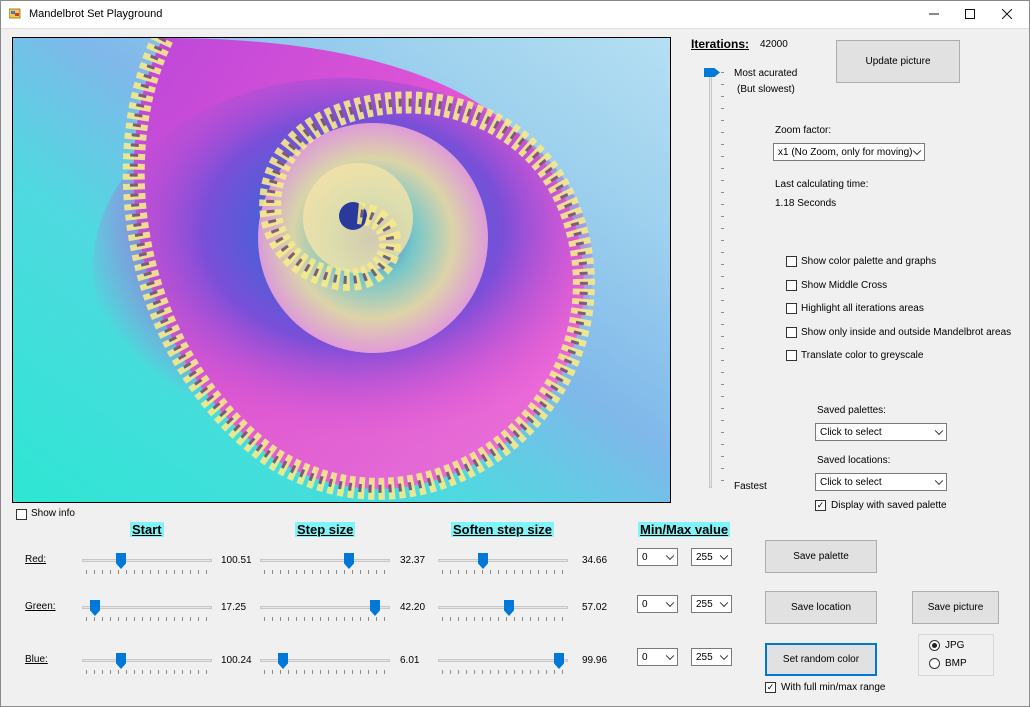 Image resolution: width=1030 pixels, height=707 pixels. I want to click on max-select-blue: 255, so click(711, 657).